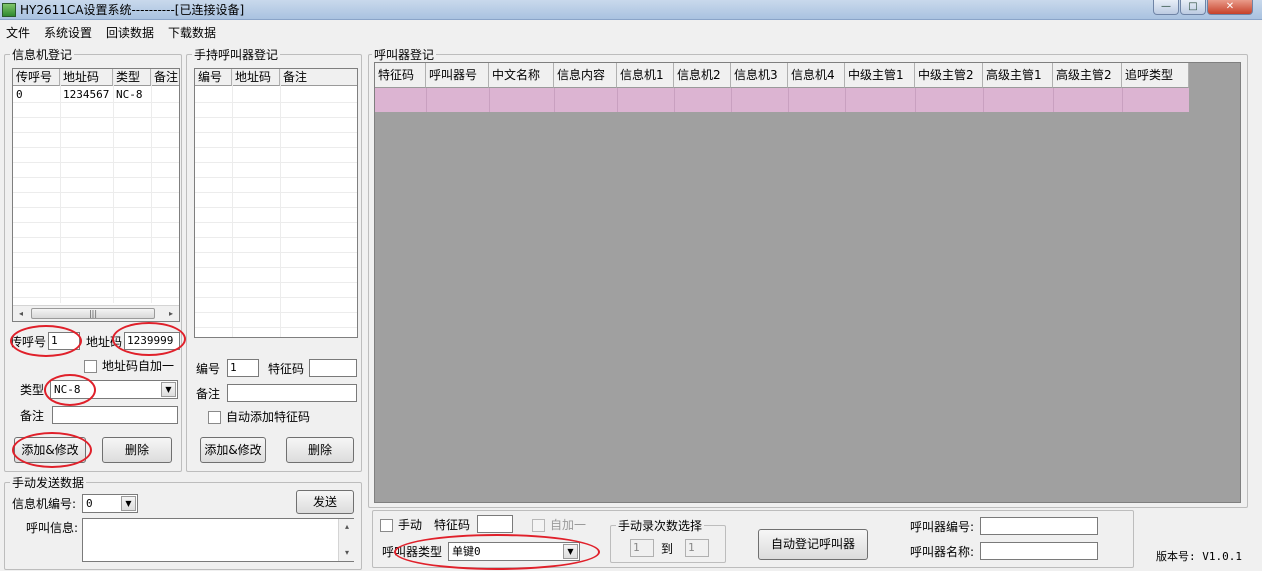 Image resolution: width=1262 pixels, height=571 pixels. What do you see at coordinates (325, 502) in the screenshot?
I see `send-button: 发送` at bounding box center [325, 502].